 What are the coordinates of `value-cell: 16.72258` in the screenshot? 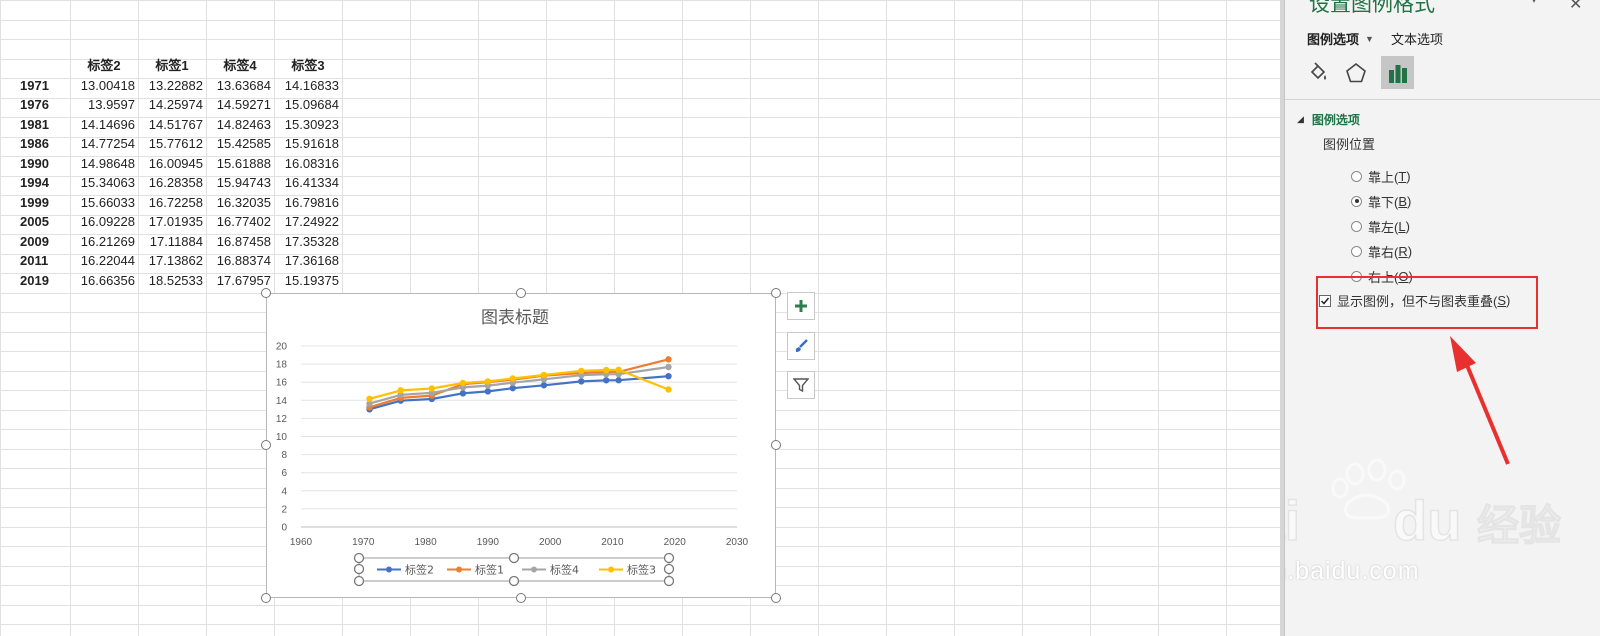 It's located at (172, 202).